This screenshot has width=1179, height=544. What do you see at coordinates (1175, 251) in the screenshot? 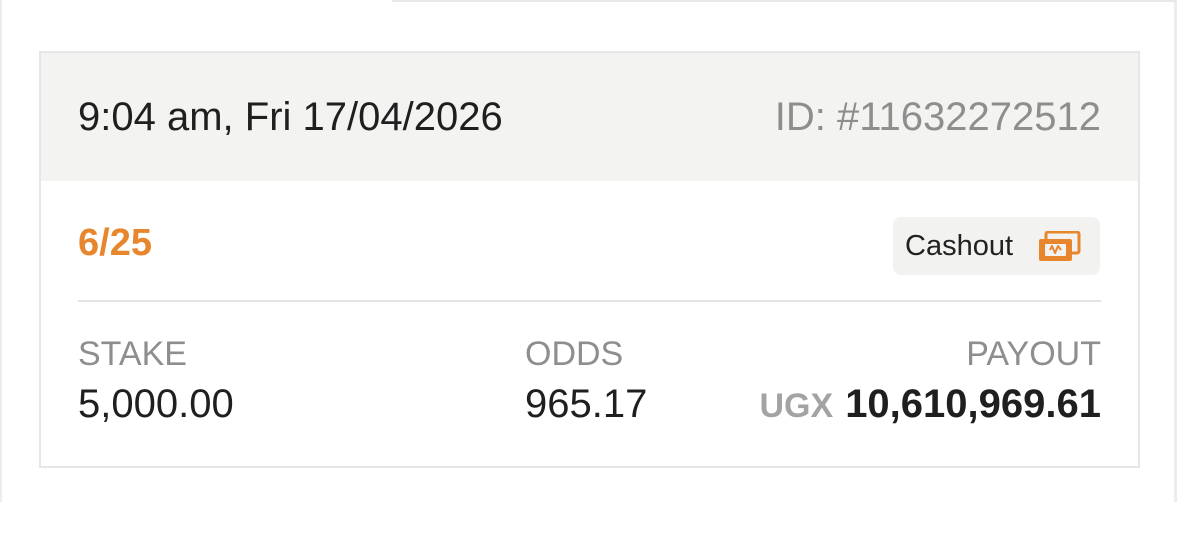
I see `right-edge-divider` at bounding box center [1175, 251].